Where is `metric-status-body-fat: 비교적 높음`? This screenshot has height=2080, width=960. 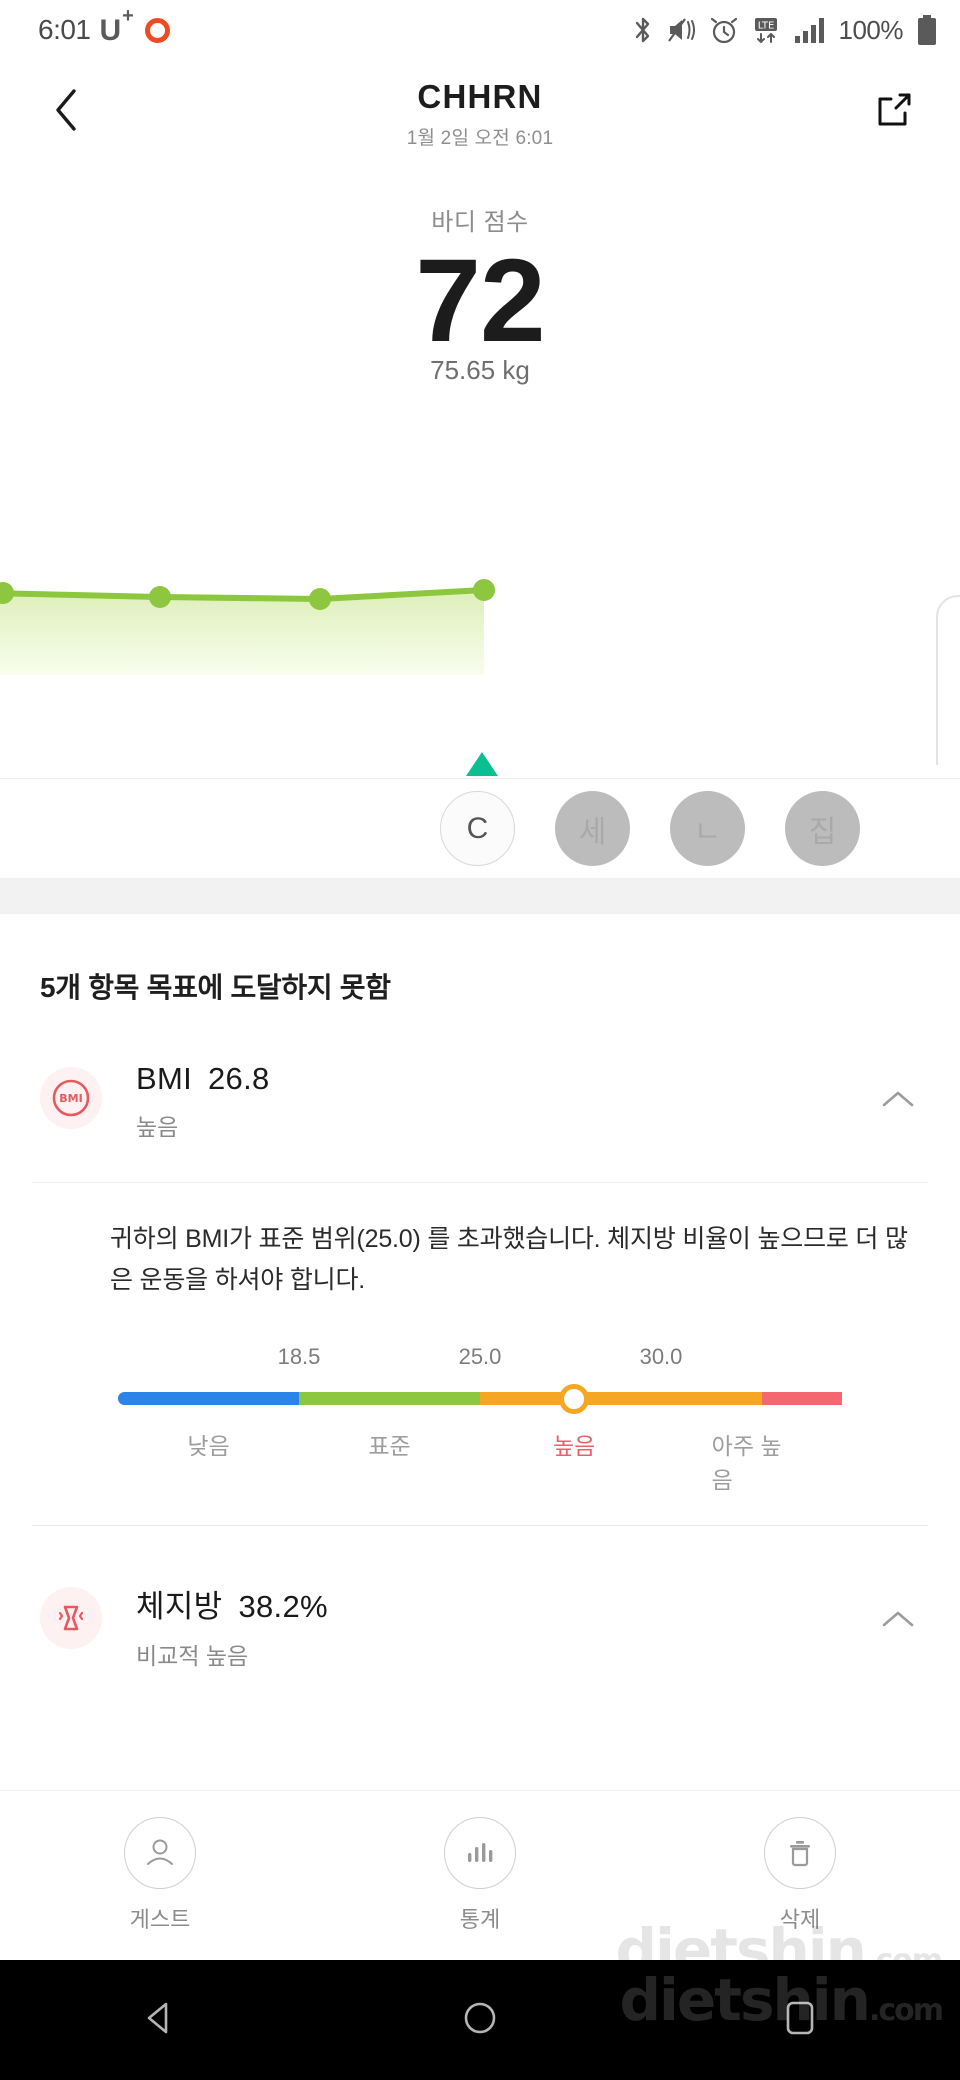
metric-status-body-fat: 비교적 높음 is located at coordinates (192, 1656).